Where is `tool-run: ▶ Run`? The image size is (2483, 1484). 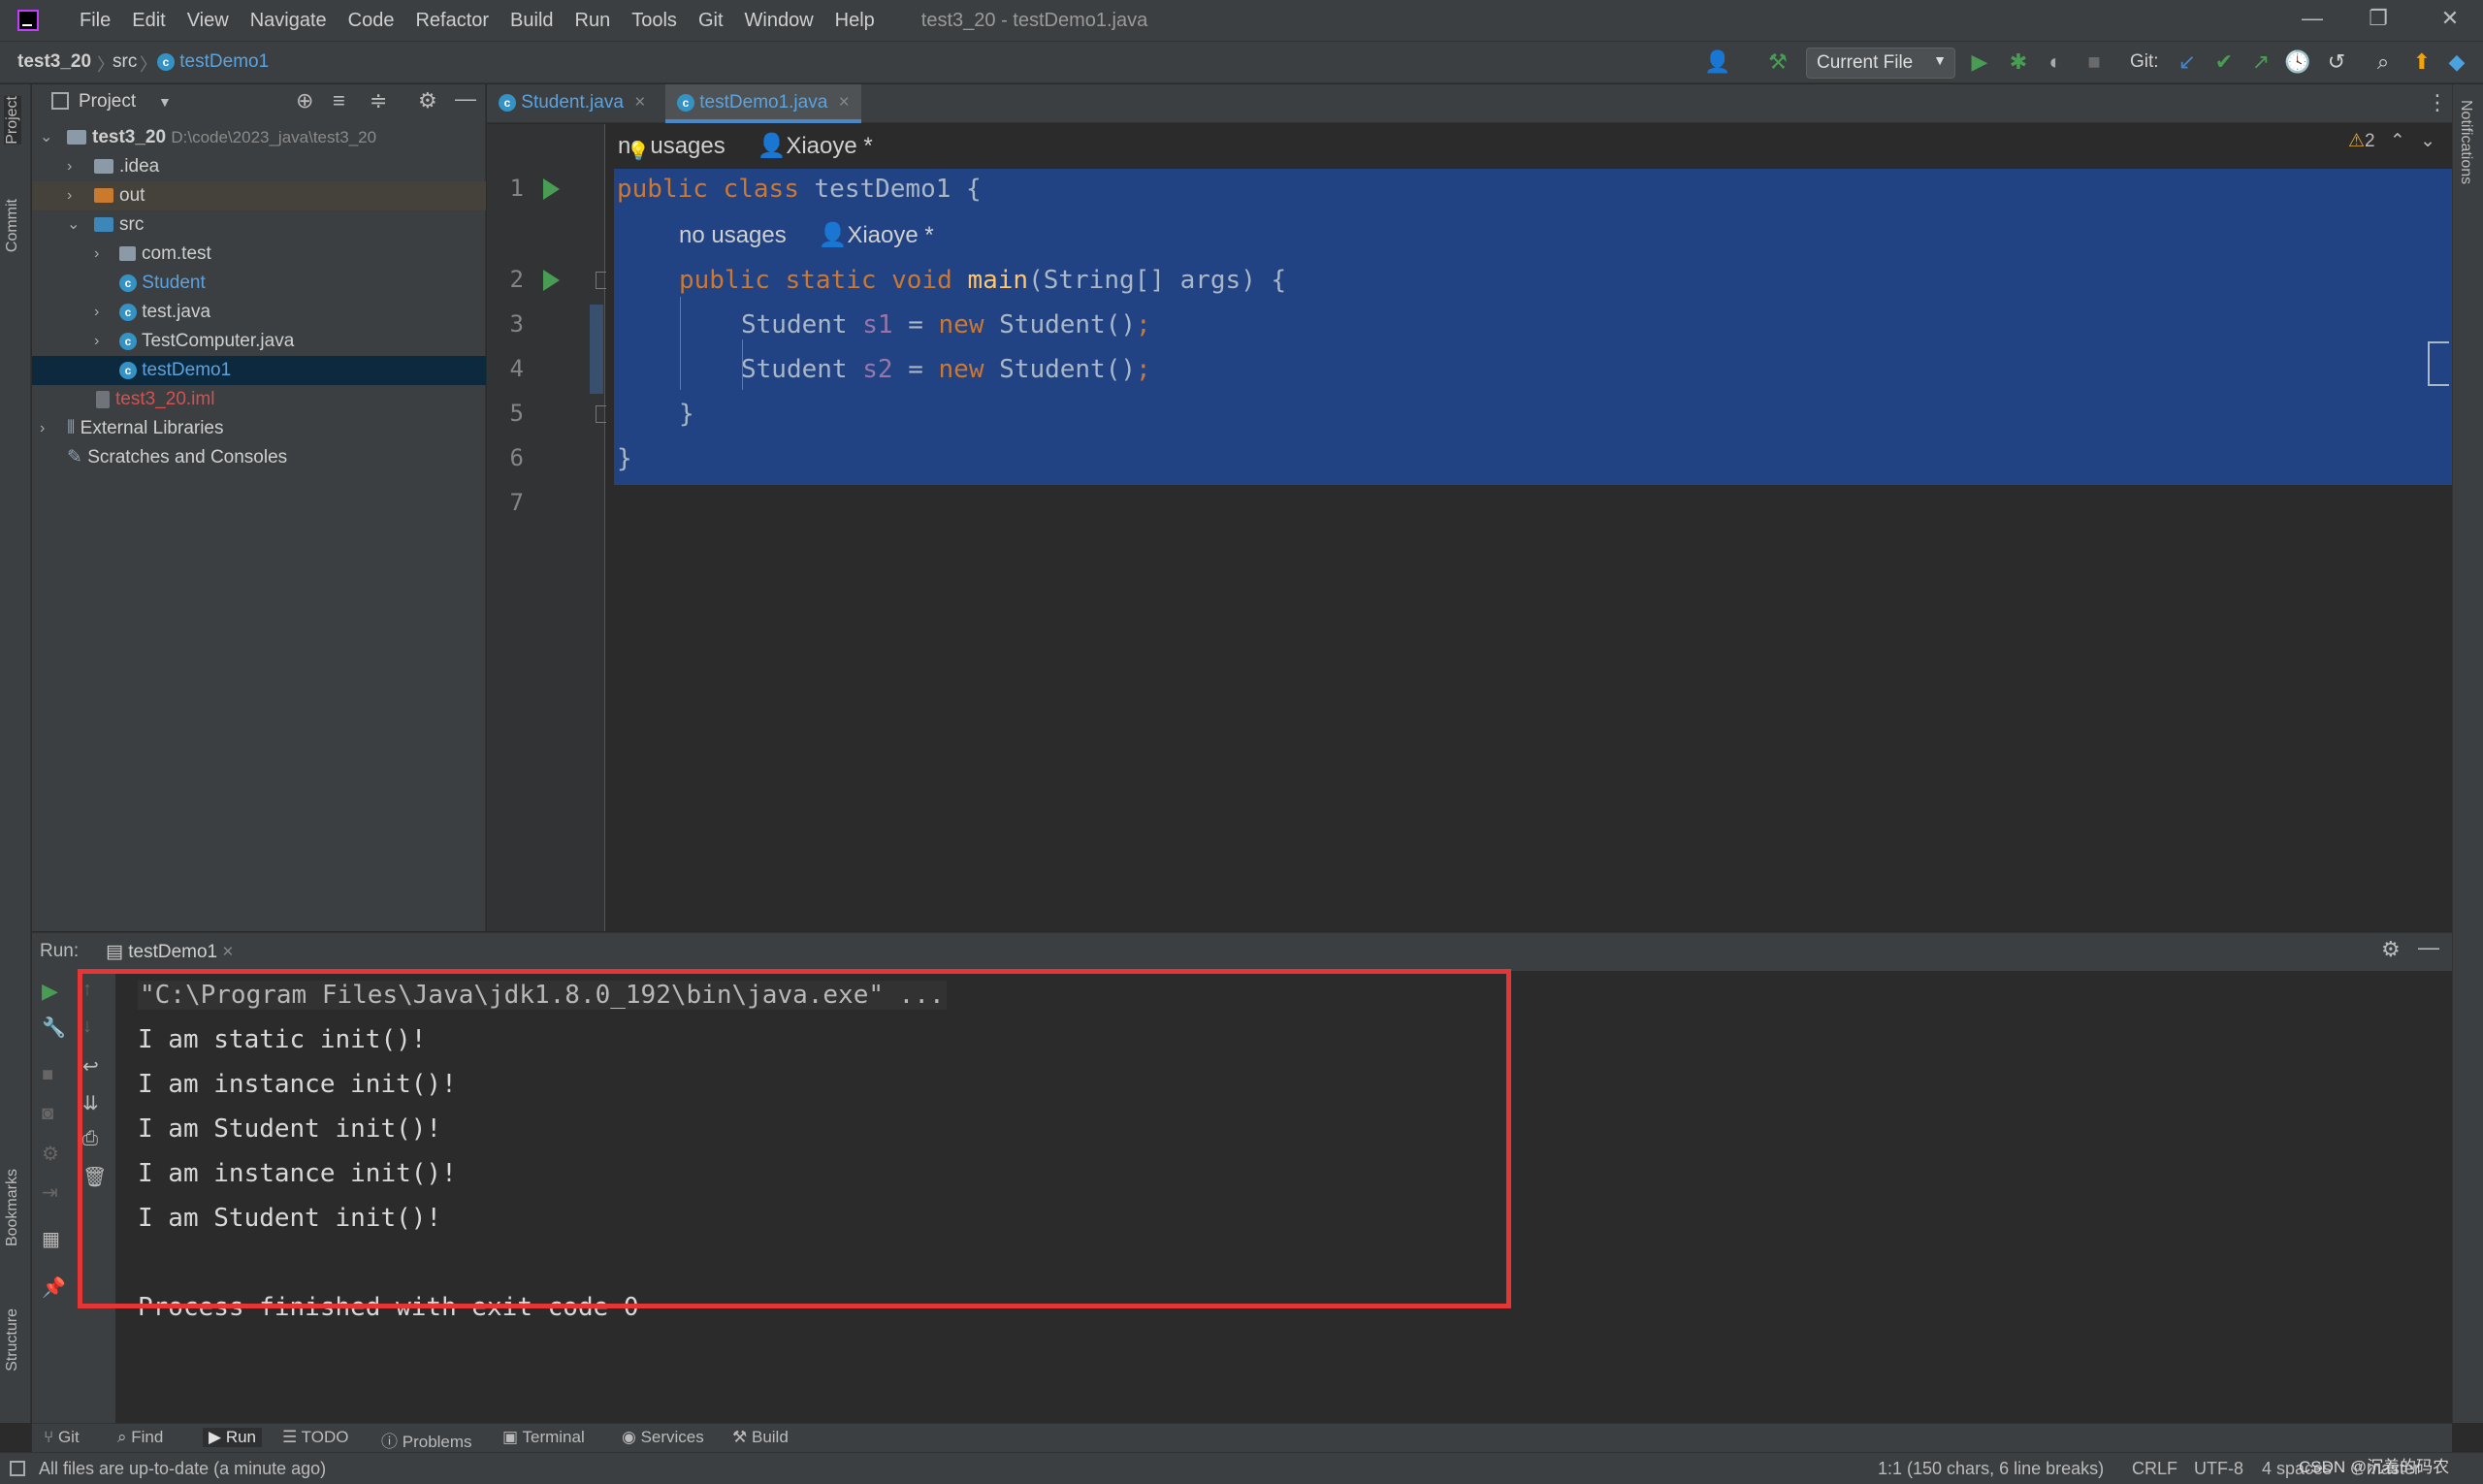
tool-run: ▶ Run is located at coordinates (233, 1437).